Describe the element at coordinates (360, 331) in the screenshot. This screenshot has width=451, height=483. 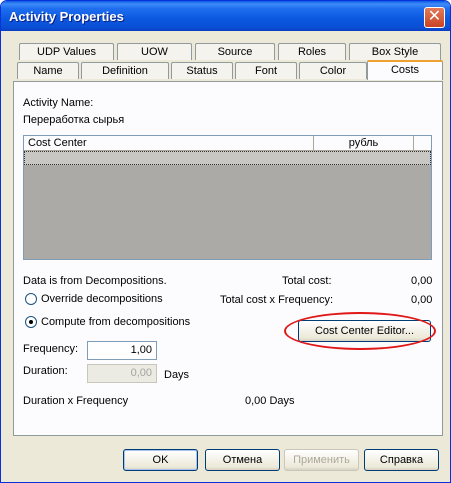
I see `red-ellipse-annotation` at that location.